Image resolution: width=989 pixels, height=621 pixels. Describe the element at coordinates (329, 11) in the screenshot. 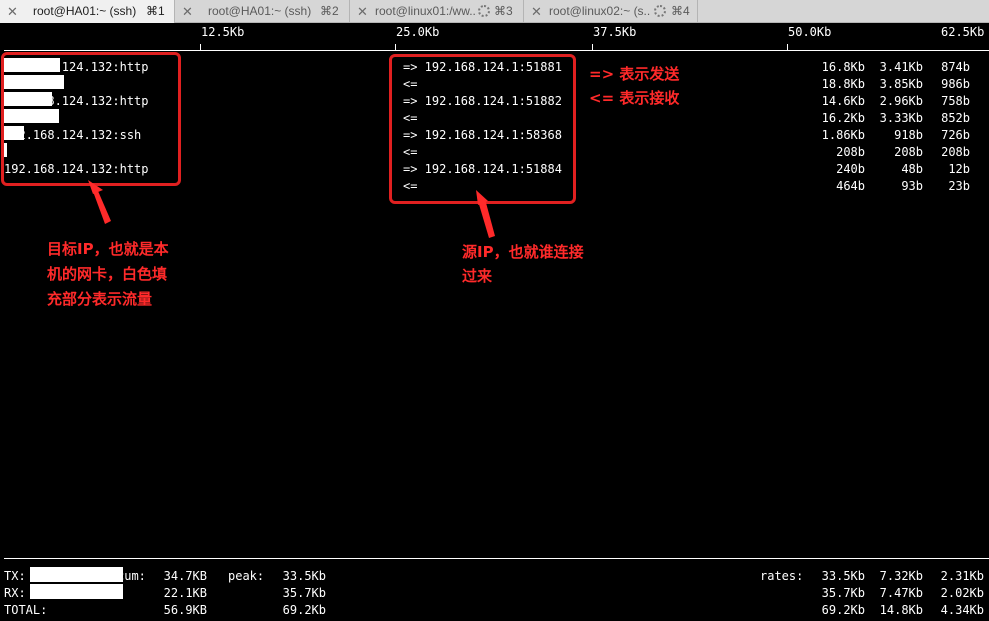

I see `tab-shortcut: ⌘2` at that location.